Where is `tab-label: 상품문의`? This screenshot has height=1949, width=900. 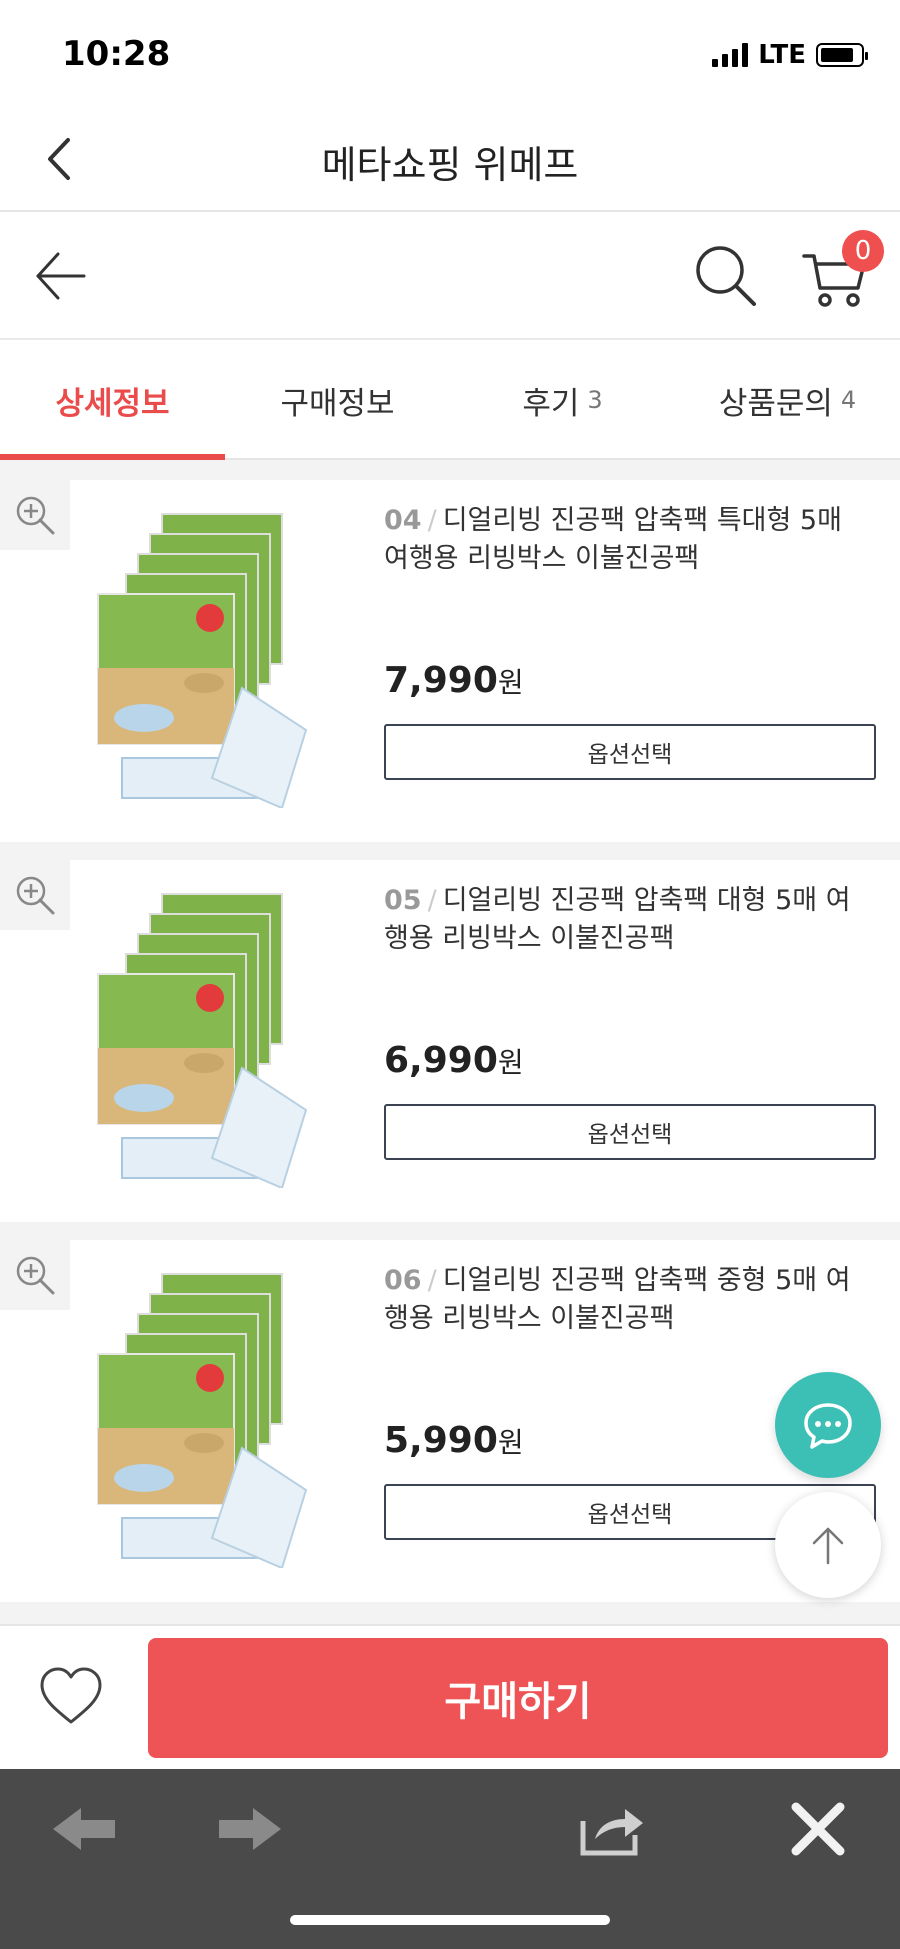 tab-label: 상품문의 is located at coordinates (775, 403).